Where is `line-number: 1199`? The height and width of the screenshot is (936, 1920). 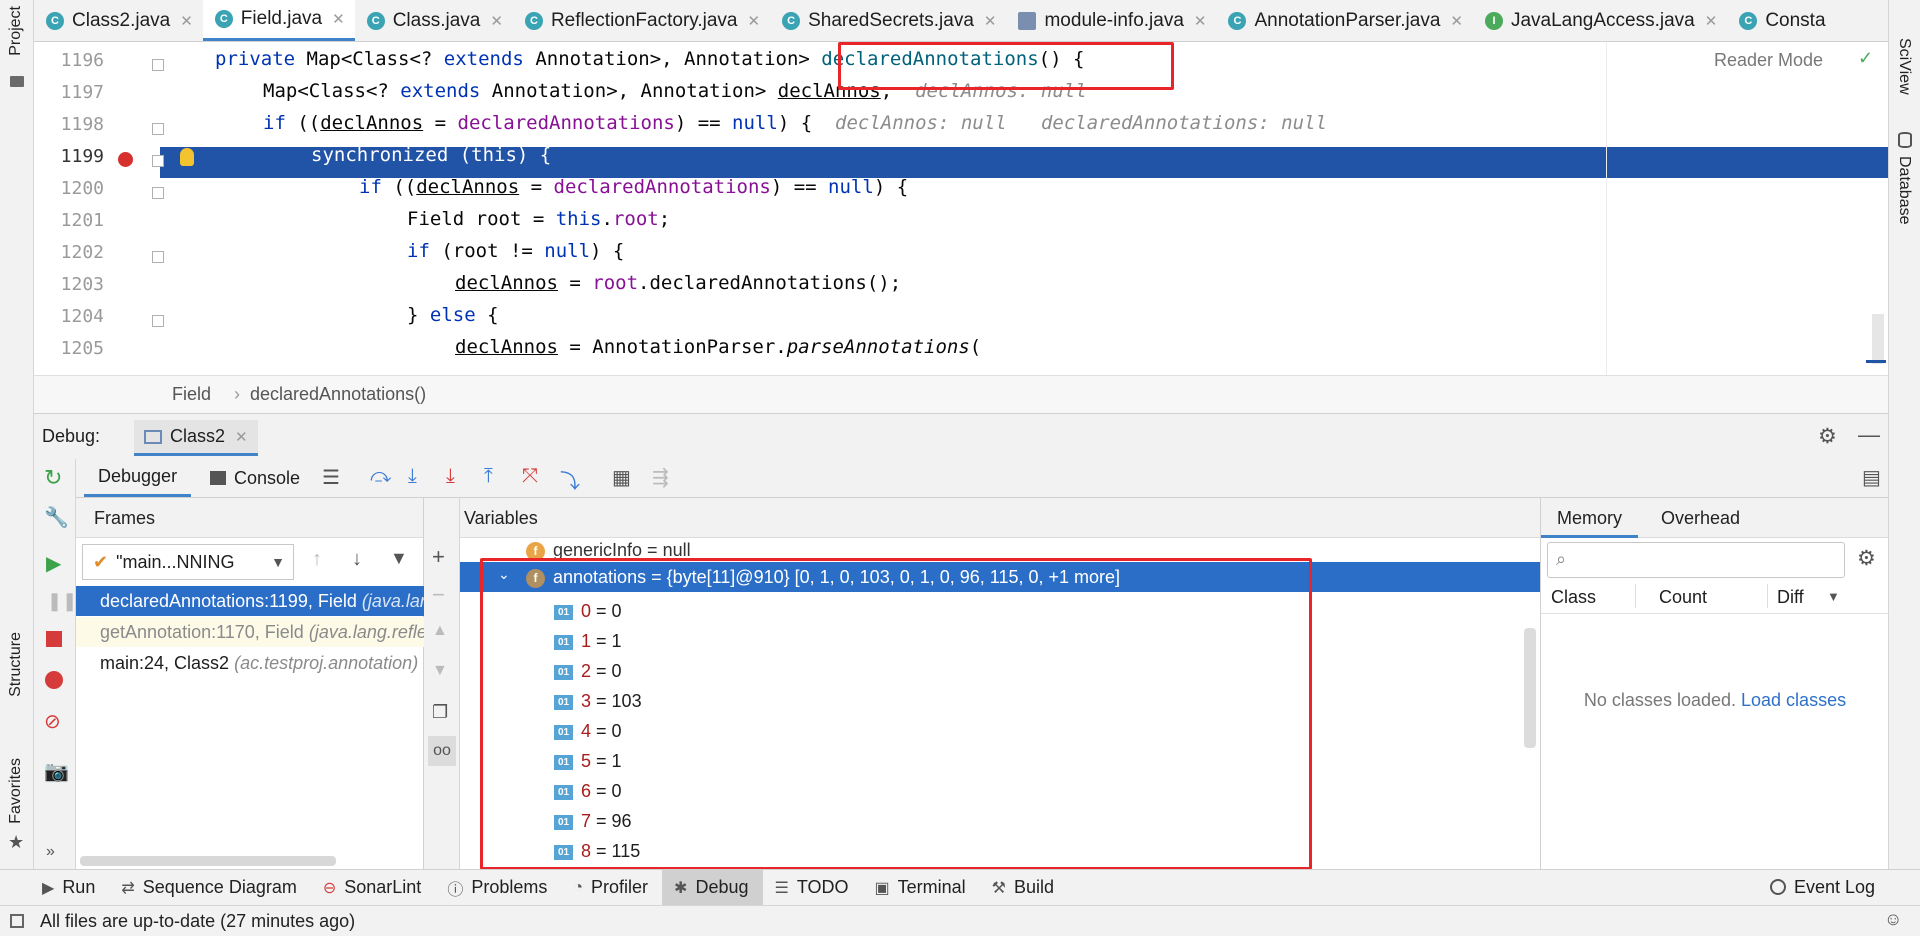 line-number: 1199 is located at coordinates (82, 156).